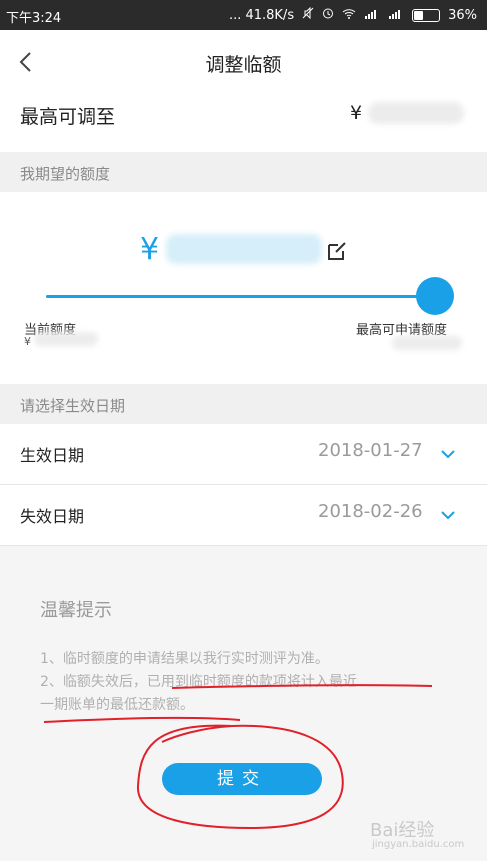  I want to click on tips-line-1: 1、临时额度的申请结果以我行实时测评为准。, so click(184, 659).